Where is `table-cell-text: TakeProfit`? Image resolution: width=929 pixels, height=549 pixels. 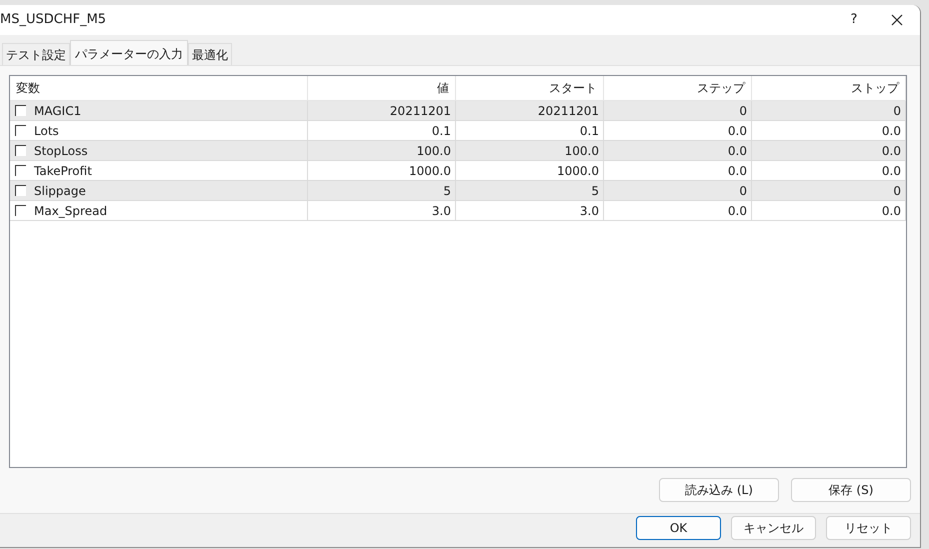 table-cell-text: TakeProfit is located at coordinates (63, 171).